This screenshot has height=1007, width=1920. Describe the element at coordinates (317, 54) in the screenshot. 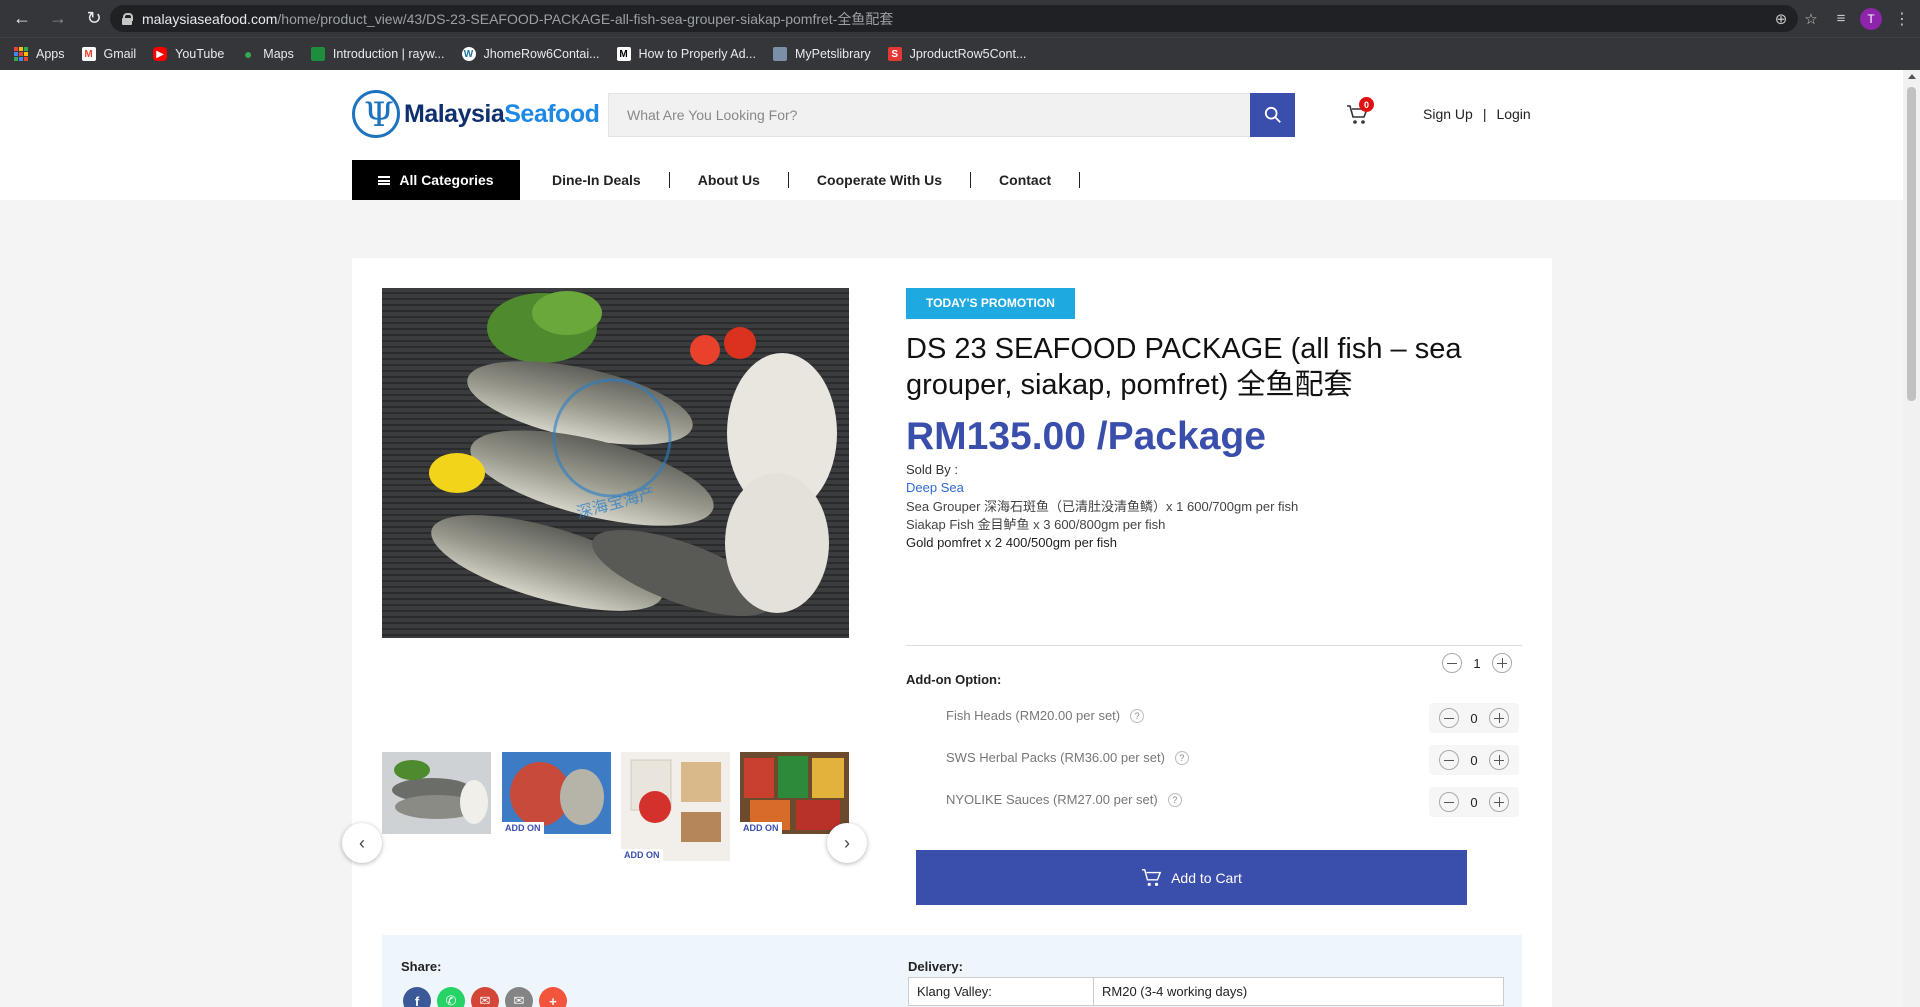

I see `chart-icon` at that location.